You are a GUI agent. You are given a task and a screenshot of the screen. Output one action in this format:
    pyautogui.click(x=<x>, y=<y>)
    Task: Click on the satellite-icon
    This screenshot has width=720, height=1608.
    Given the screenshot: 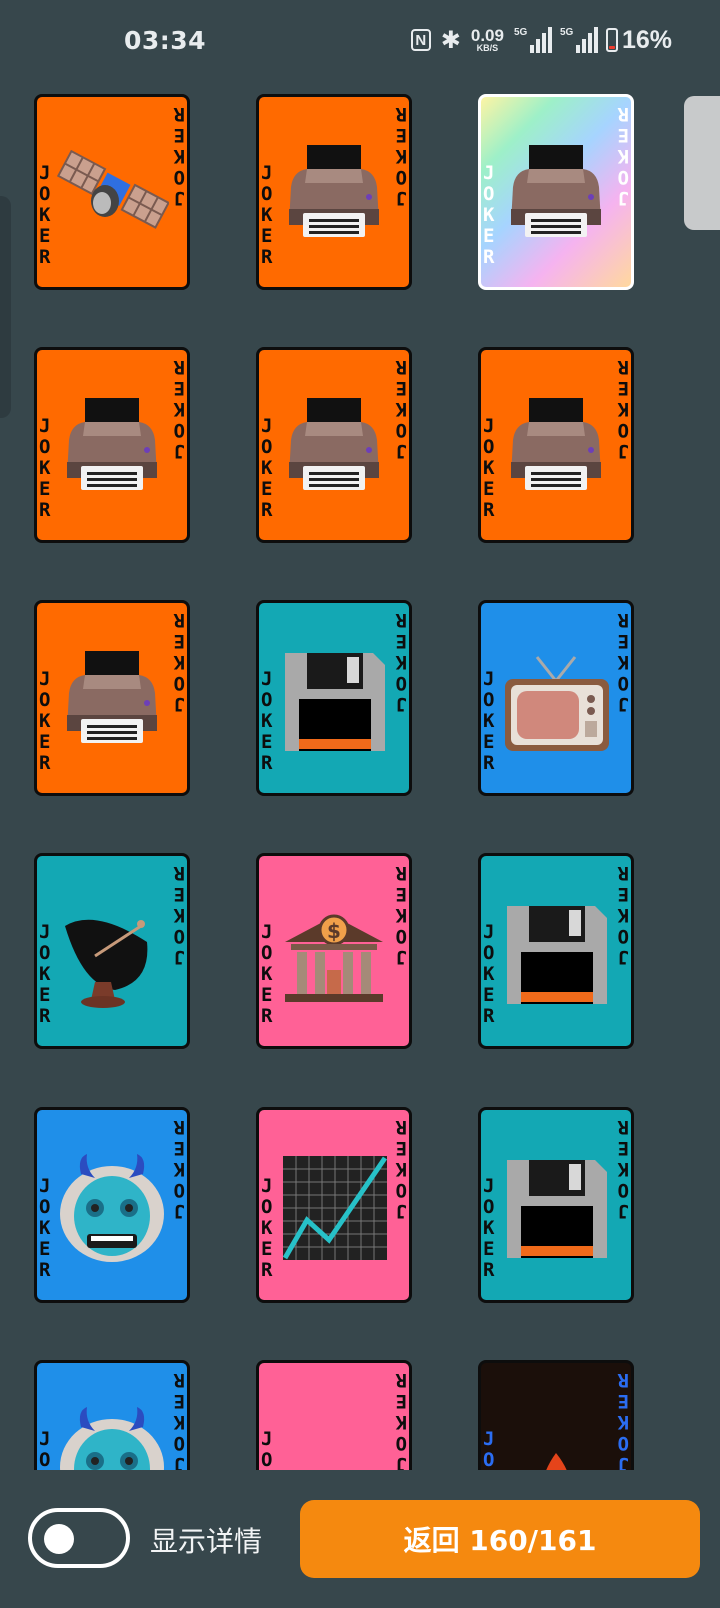 What is the action you would take?
    pyautogui.click(x=112, y=192)
    